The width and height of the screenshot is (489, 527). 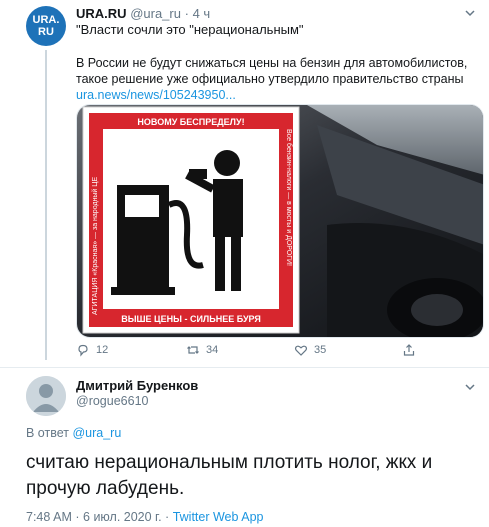 What do you see at coordinates (49, 517) in the screenshot?
I see `reply-time: 7:48 AM` at bounding box center [49, 517].